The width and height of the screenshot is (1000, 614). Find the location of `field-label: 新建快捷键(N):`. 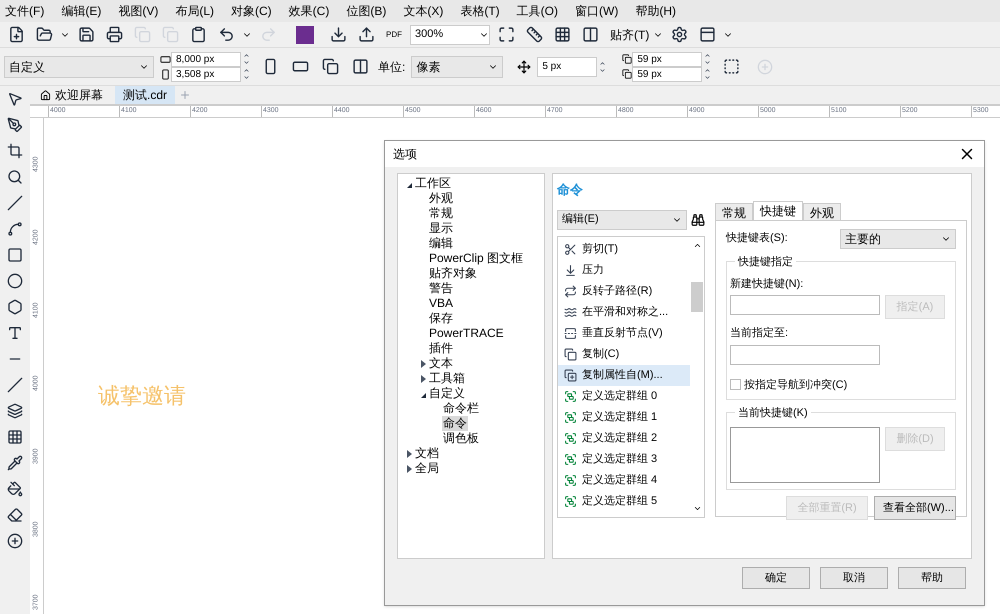

field-label: 新建快捷键(N): is located at coordinates (767, 284).